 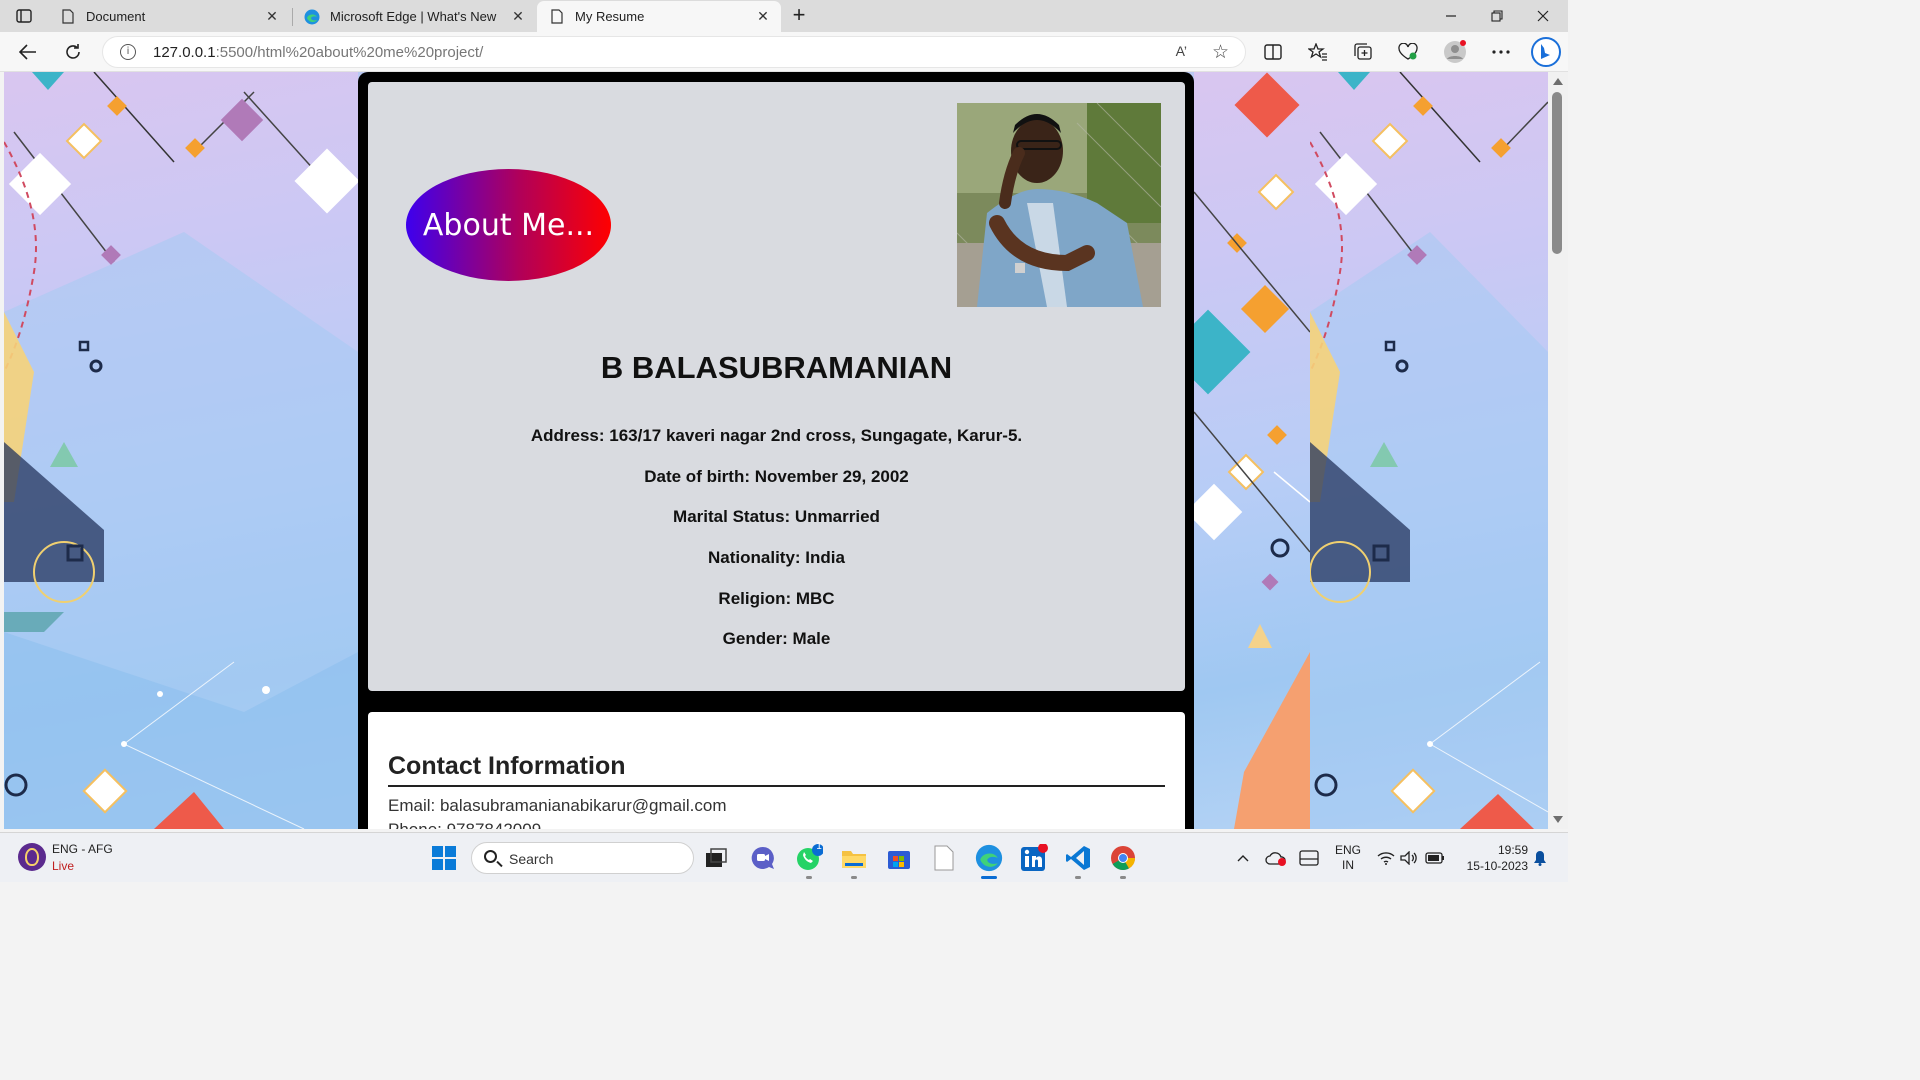 I want to click on region-code: IN, so click(x=1348, y=865).